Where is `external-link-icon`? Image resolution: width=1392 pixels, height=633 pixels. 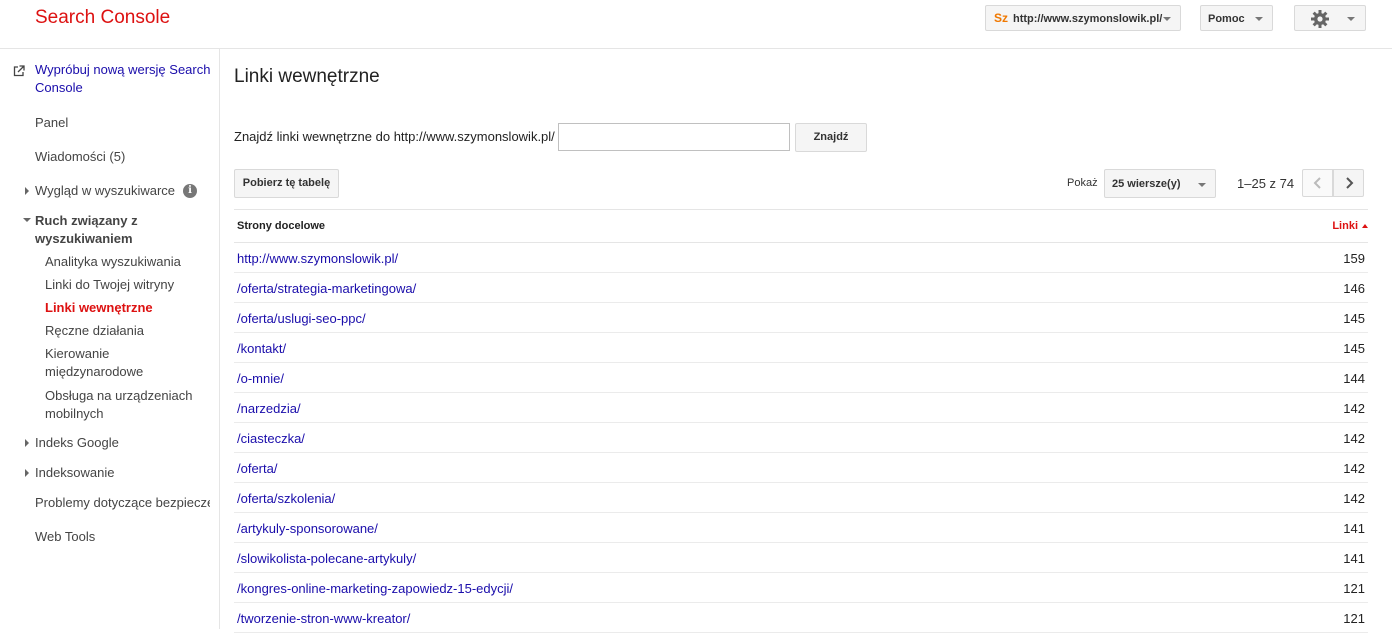 external-link-icon is located at coordinates (19, 71).